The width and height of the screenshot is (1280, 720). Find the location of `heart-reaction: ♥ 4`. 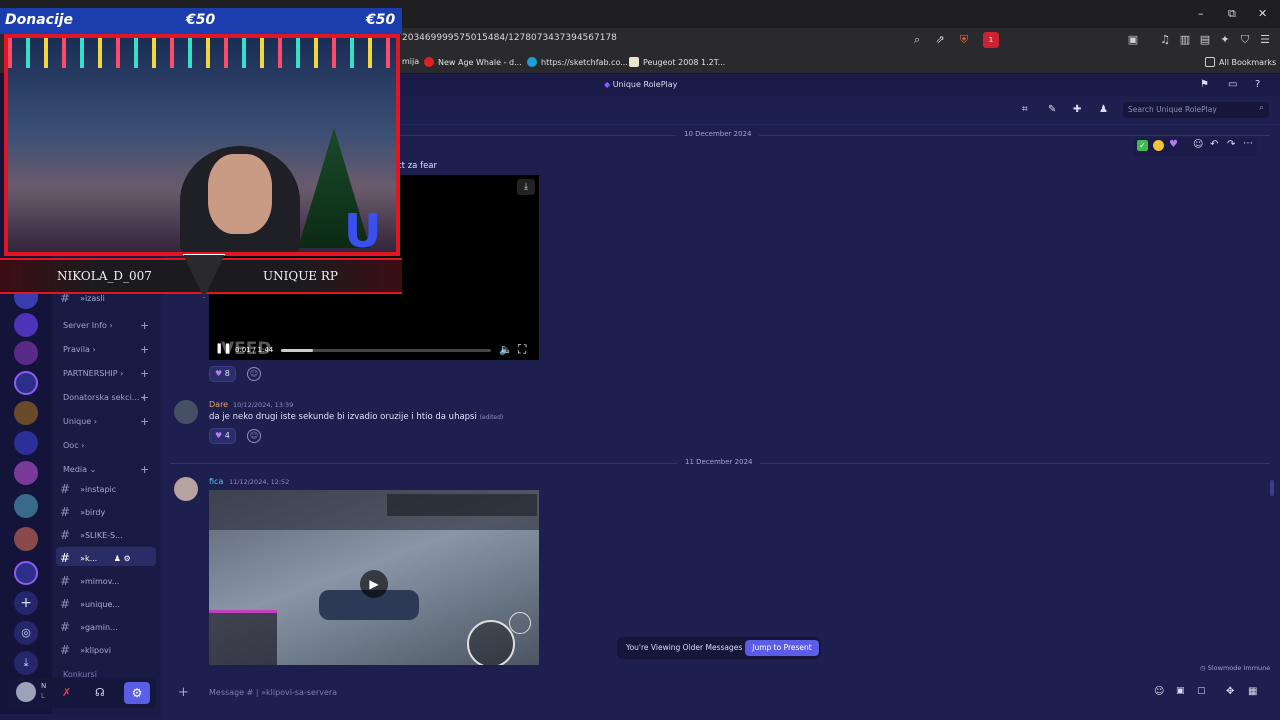

heart-reaction: ♥ 4 is located at coordinates (222, 436).